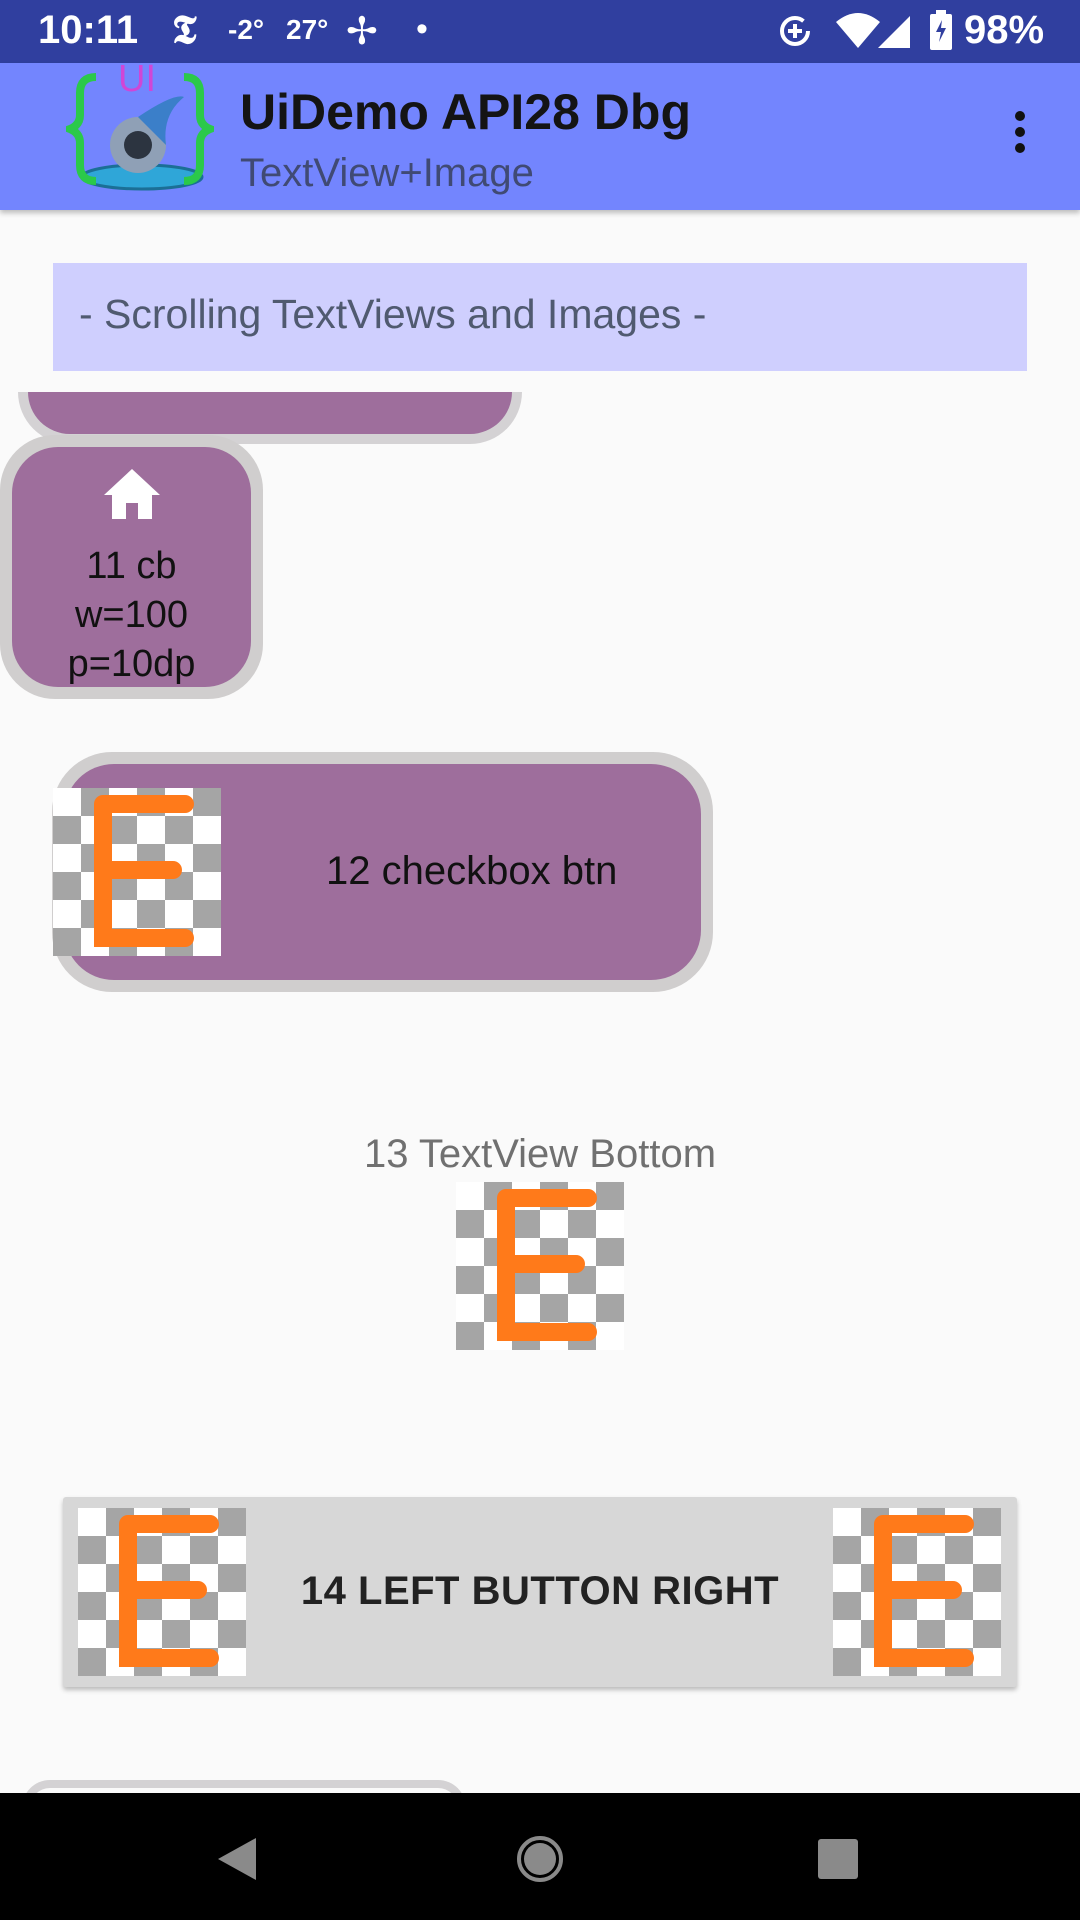  I want to click on cell-signal-icon, so click(894, 32).